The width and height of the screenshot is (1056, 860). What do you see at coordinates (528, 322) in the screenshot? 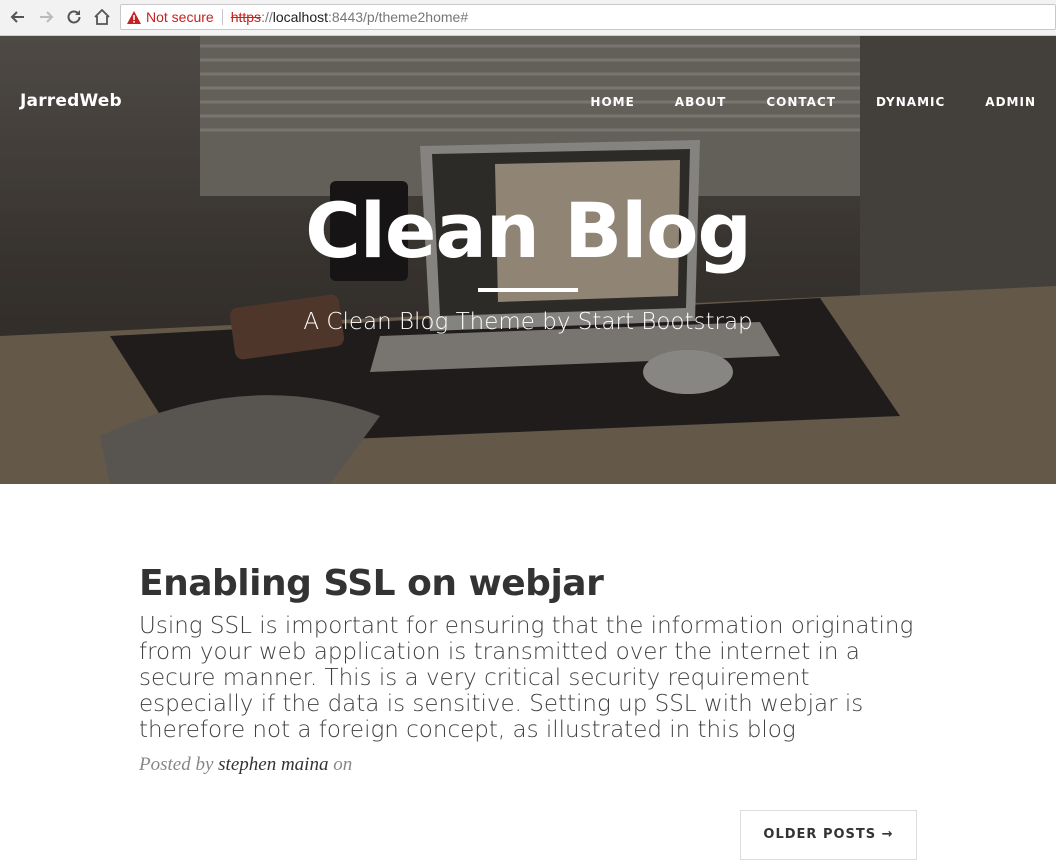
I see `hero-subtitle: A Clean Blog Theme by Start Bootstrap` at bounding box center [528, 322].